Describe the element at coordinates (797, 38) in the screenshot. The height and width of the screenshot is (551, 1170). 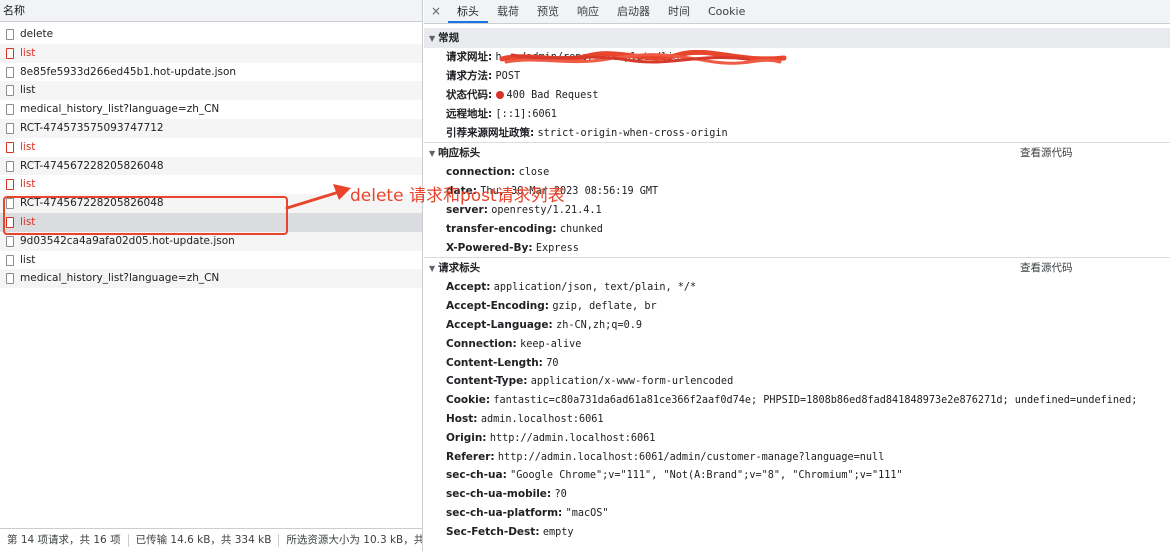
I see `general-section-header: ▼ 常规` at that location.